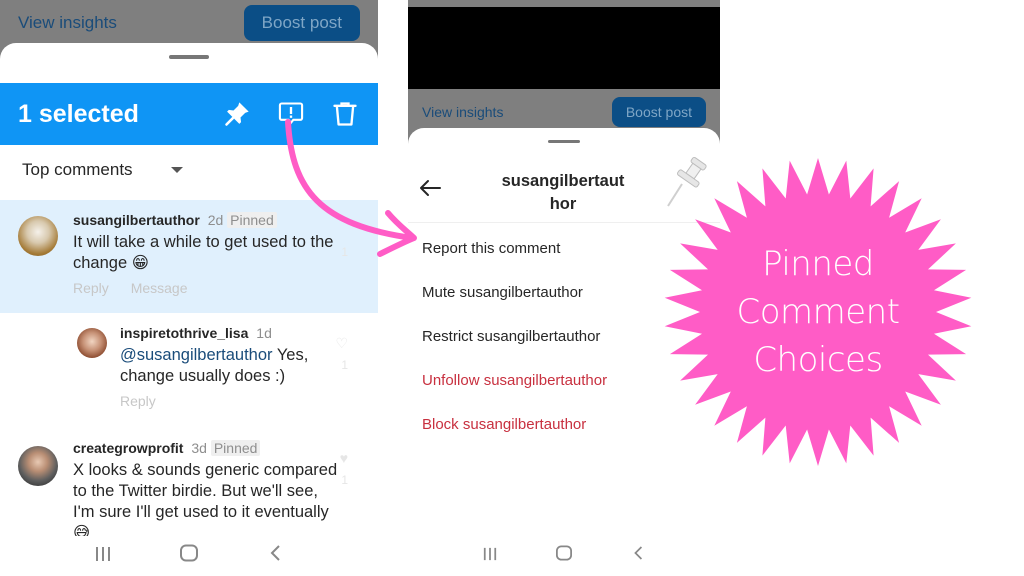  I want to click on pushpin-icon, so click(687, 181).